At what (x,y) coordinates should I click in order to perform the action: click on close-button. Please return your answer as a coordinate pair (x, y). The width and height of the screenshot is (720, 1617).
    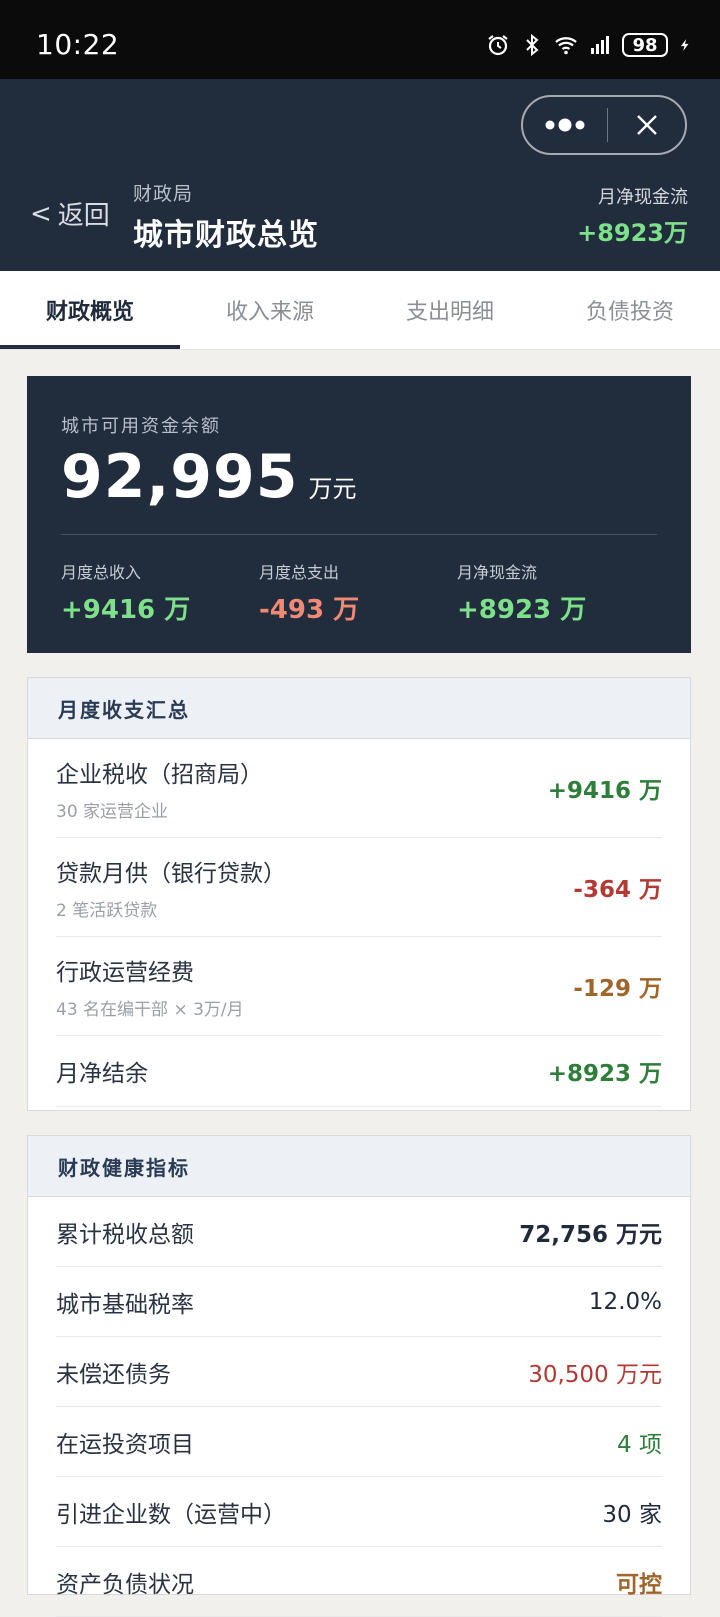
    Looking at the image, I should click on (646, 125).